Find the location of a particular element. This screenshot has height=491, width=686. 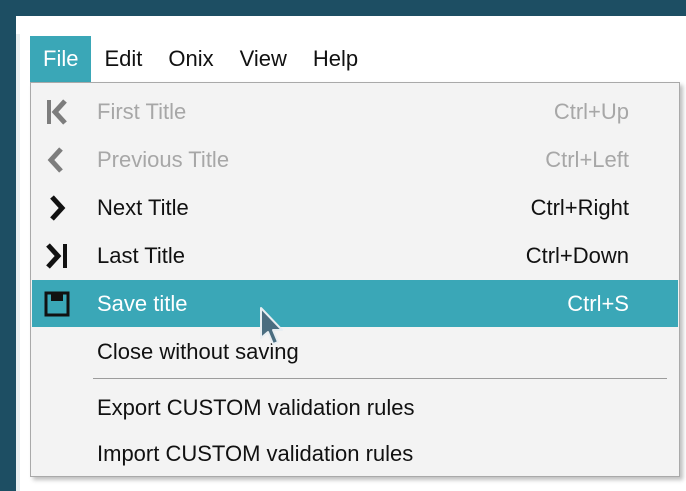

menu-item-next-title: Next Title Ctrl+Right is located at coordinates (355, 207).